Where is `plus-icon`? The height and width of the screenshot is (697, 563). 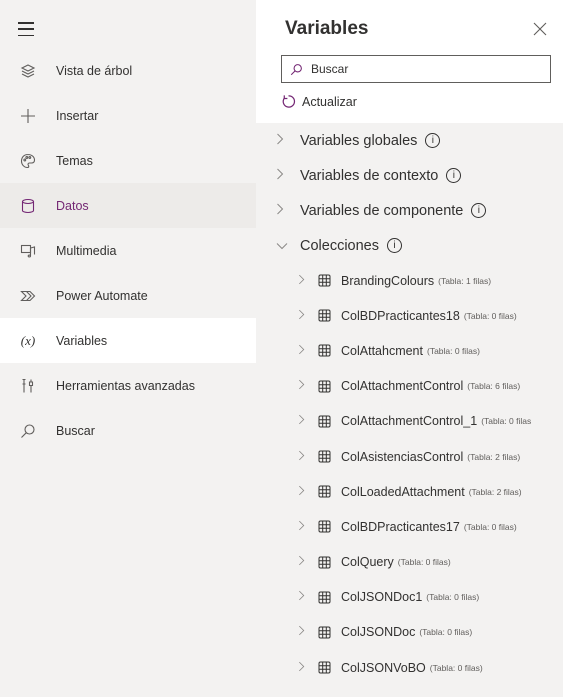
plus-icon is located at coordinates (28, 116).